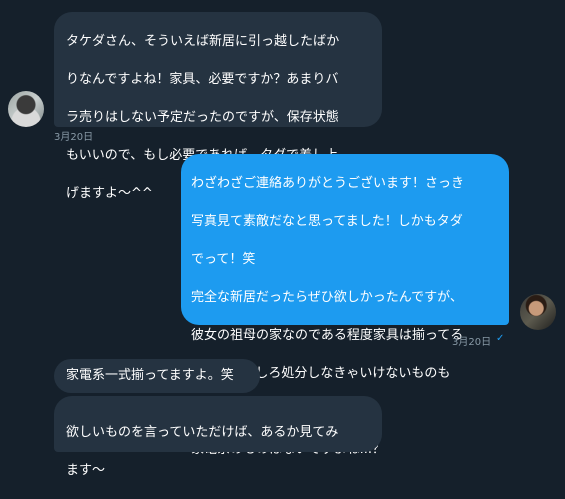 The width and height of the screenshot is (565, 499). What do you see at coordinates (223, 259) in the screenshot?
I see `message-line: でって！笑` at bounding box center [223, 259].